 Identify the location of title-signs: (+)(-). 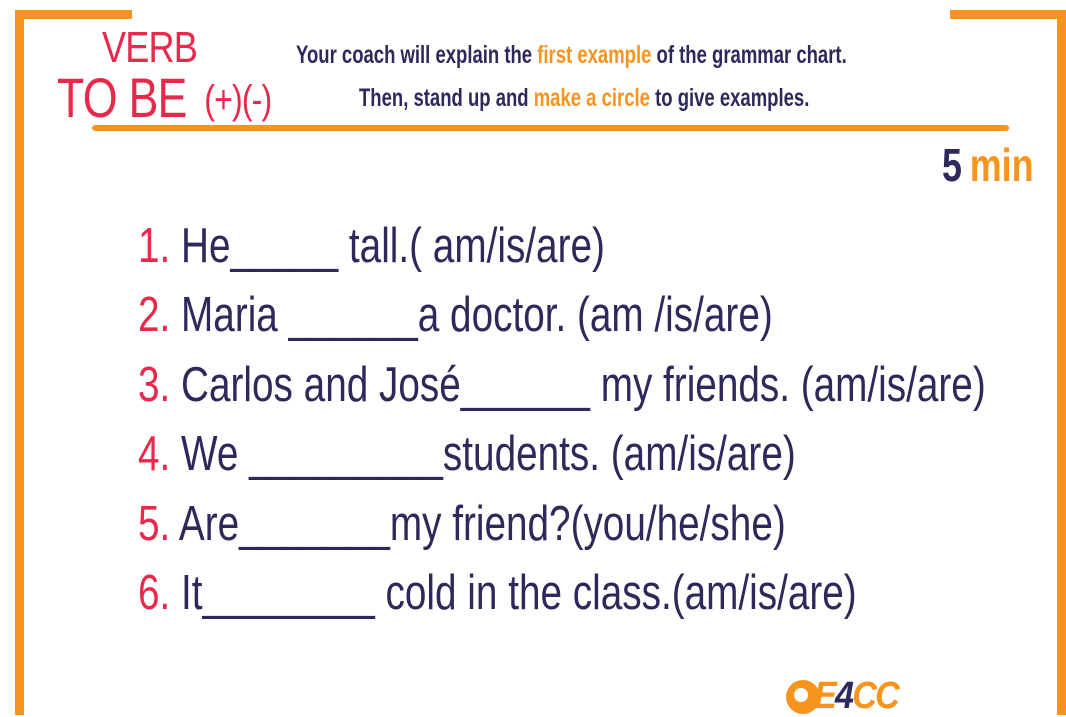
(238, 100).